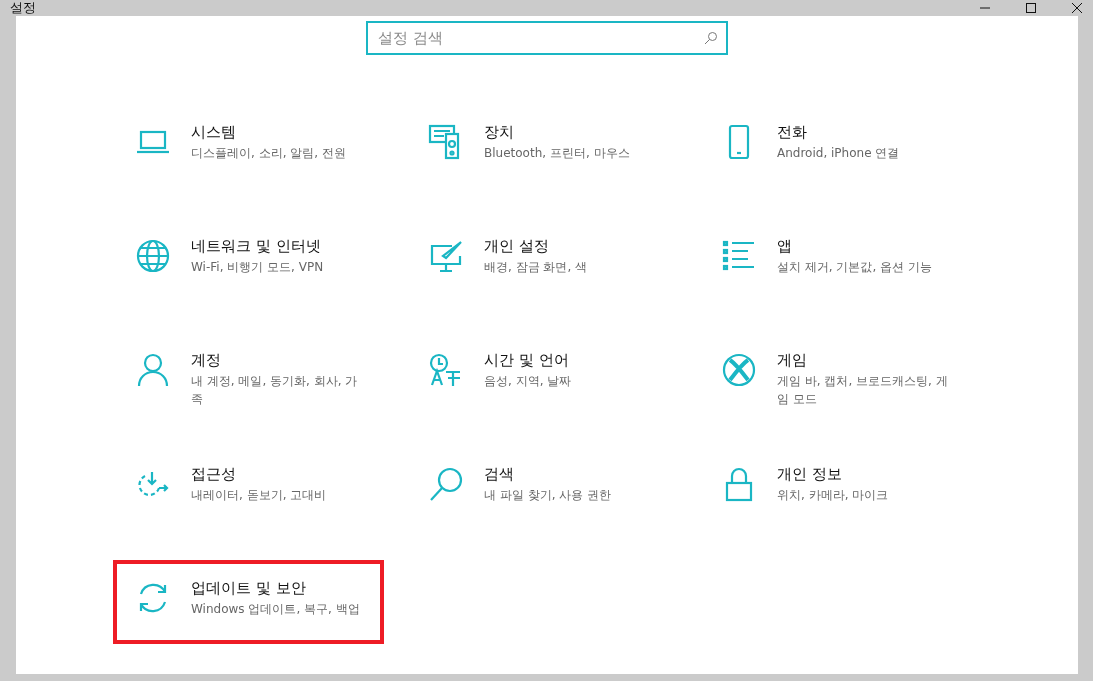  I want to click on category-title: 개인 정보, so click(810, 474).